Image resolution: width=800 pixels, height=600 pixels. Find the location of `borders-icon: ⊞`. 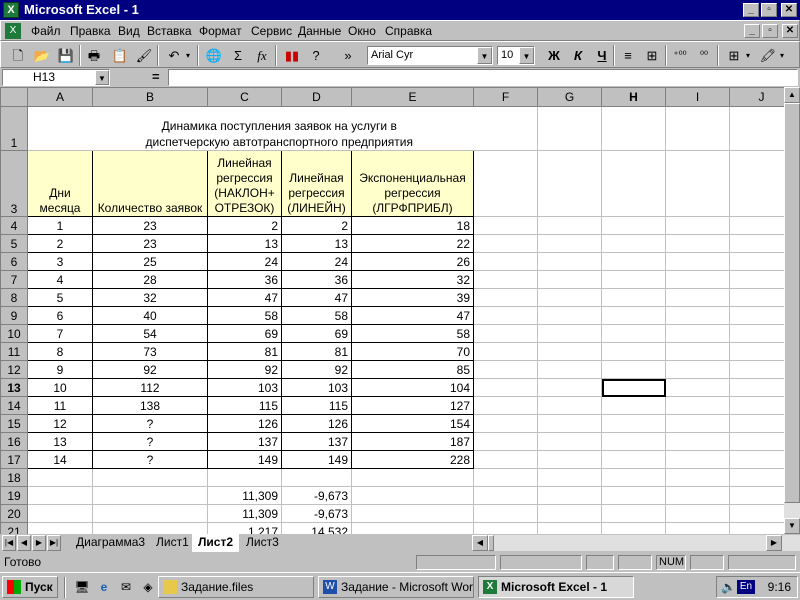

borders-icon: ⊞ is located at coordinates (734, 55).